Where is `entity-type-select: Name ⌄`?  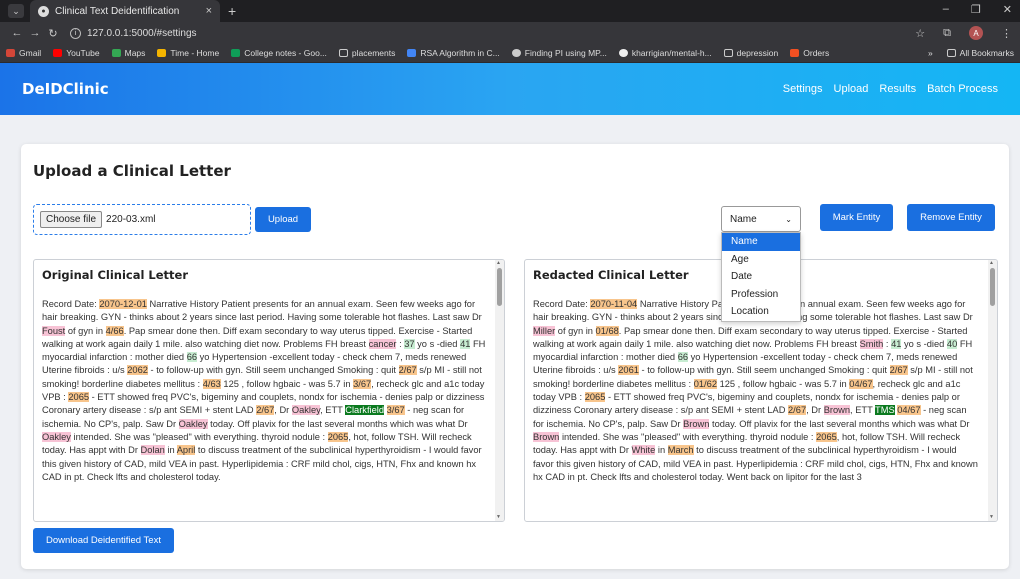
entity-type-select: Name ⌄ is located at coordinates (761, 219).